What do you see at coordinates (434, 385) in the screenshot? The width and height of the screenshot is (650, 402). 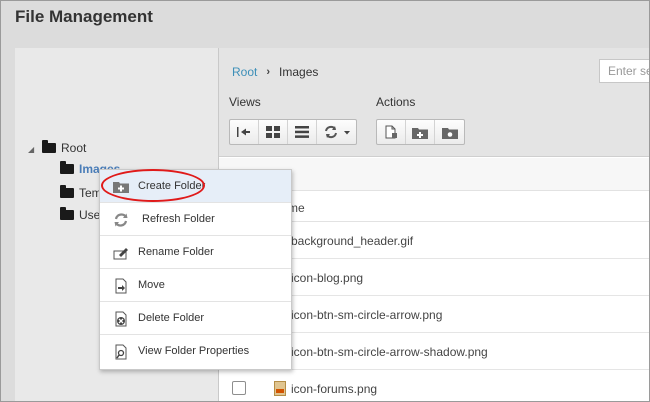 I see `file-row: icon-forums.png` at bounding box center [434, 385].